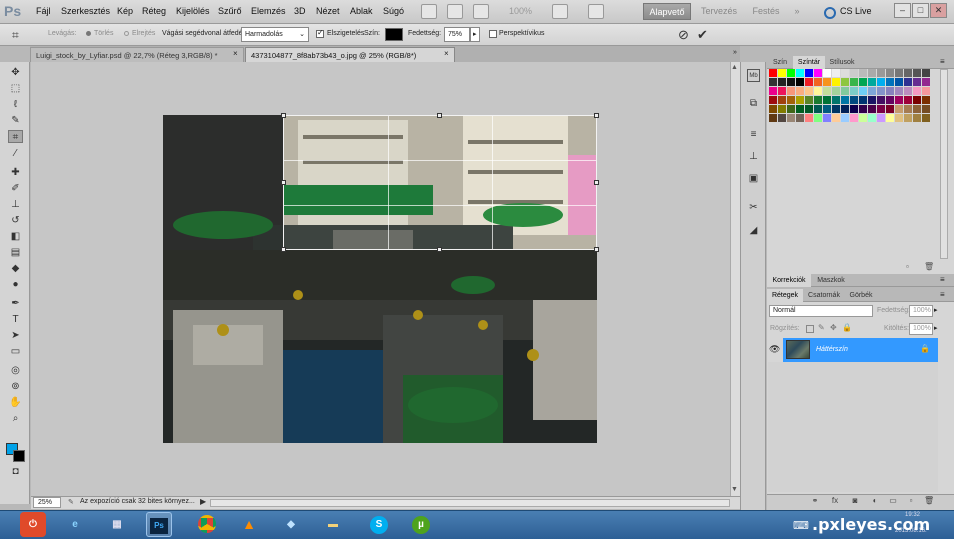 The height and width of the screenshot is (539, 954). I want to click on menu-image: Kép, so click(125, 11).